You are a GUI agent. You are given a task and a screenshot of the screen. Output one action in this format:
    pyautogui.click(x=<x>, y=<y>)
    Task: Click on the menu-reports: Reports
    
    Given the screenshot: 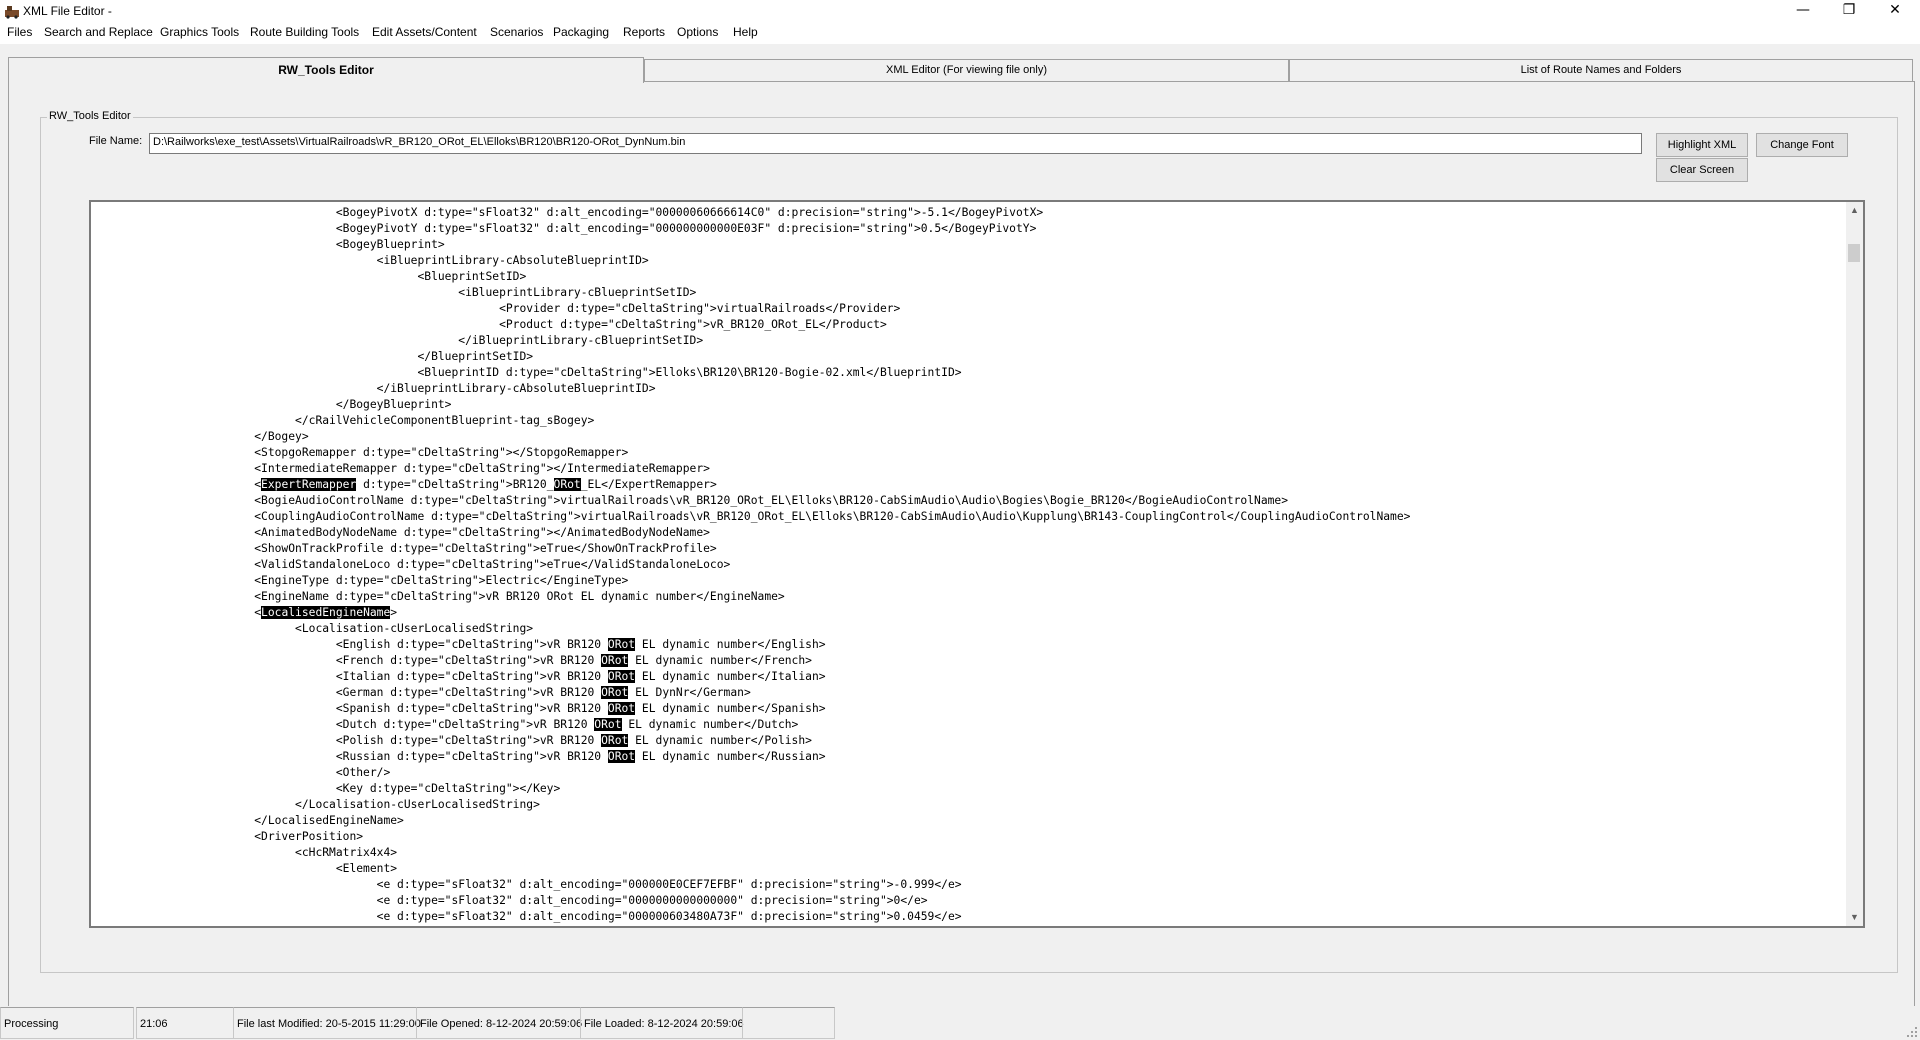 What is the action you would take?
    pyautogui.click(x=644, y=32)
    